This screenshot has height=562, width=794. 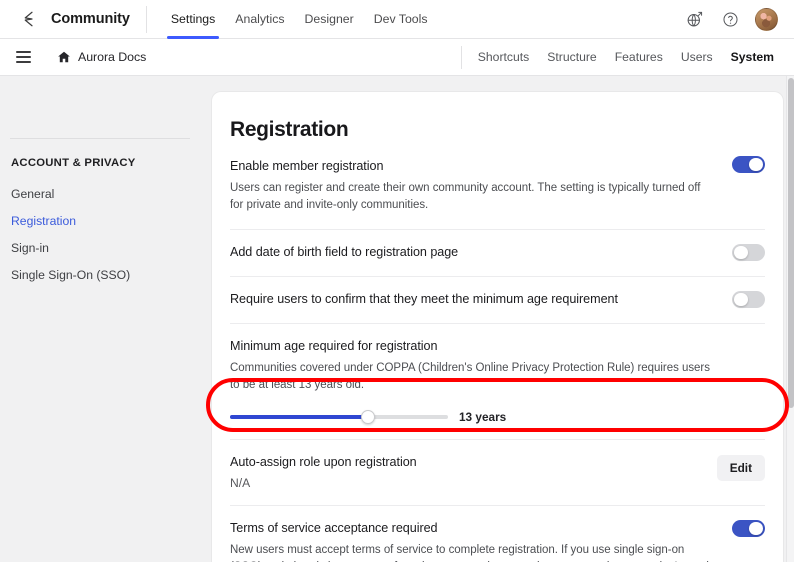 I want to click on page-title: Registration, so click(x=289, y=129).